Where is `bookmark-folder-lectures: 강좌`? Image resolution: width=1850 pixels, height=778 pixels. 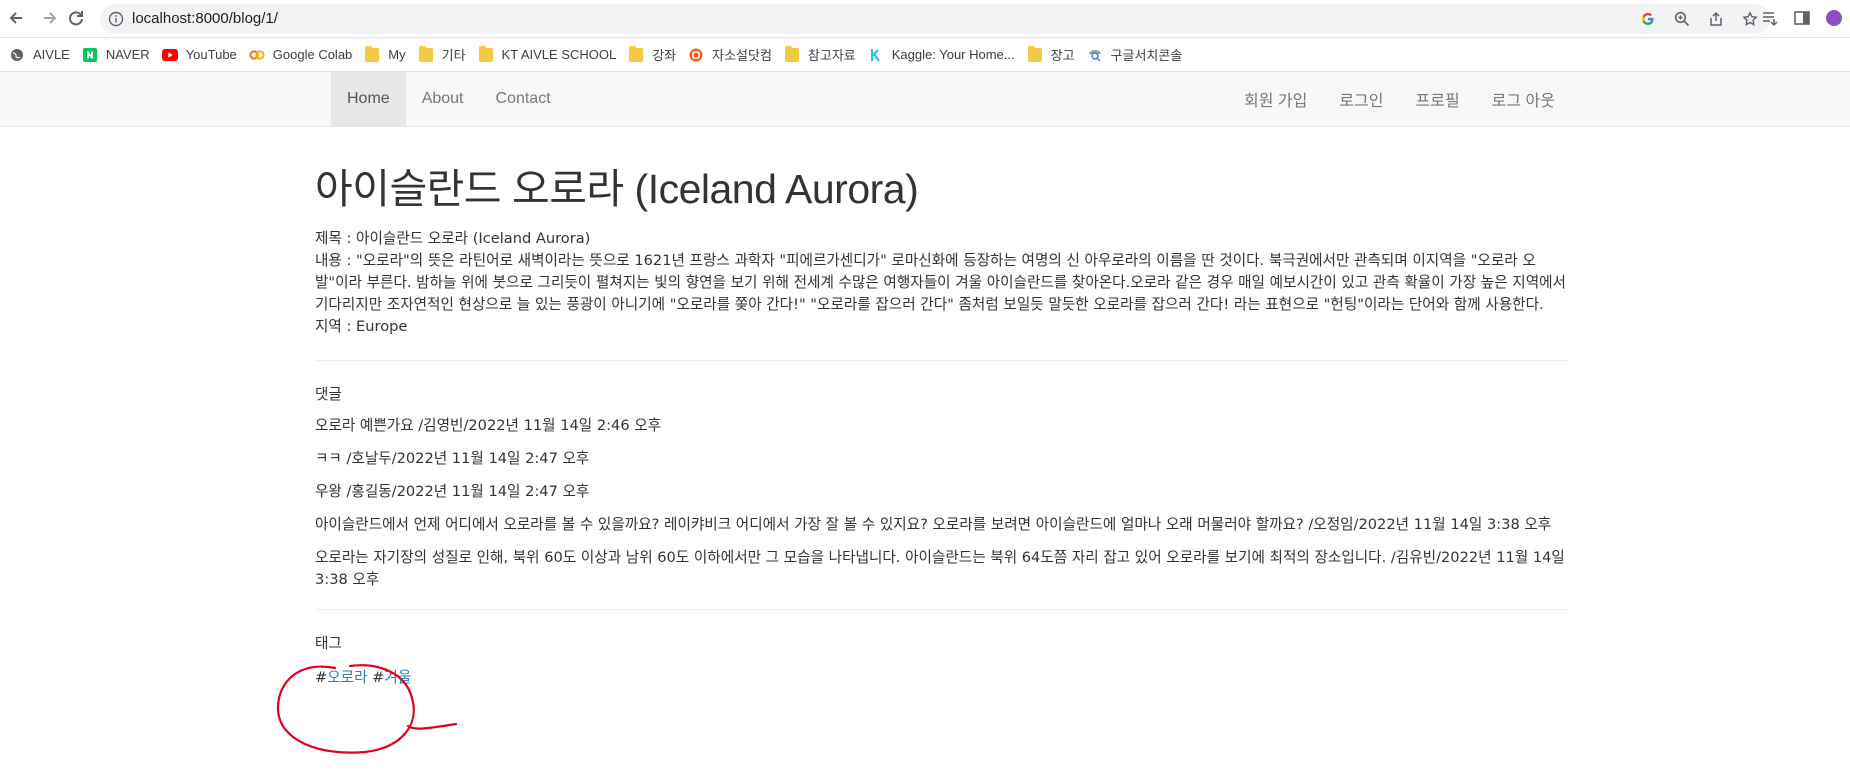 bookmark-folder-lectures: 강좌 is located at coordinates (655, 55).